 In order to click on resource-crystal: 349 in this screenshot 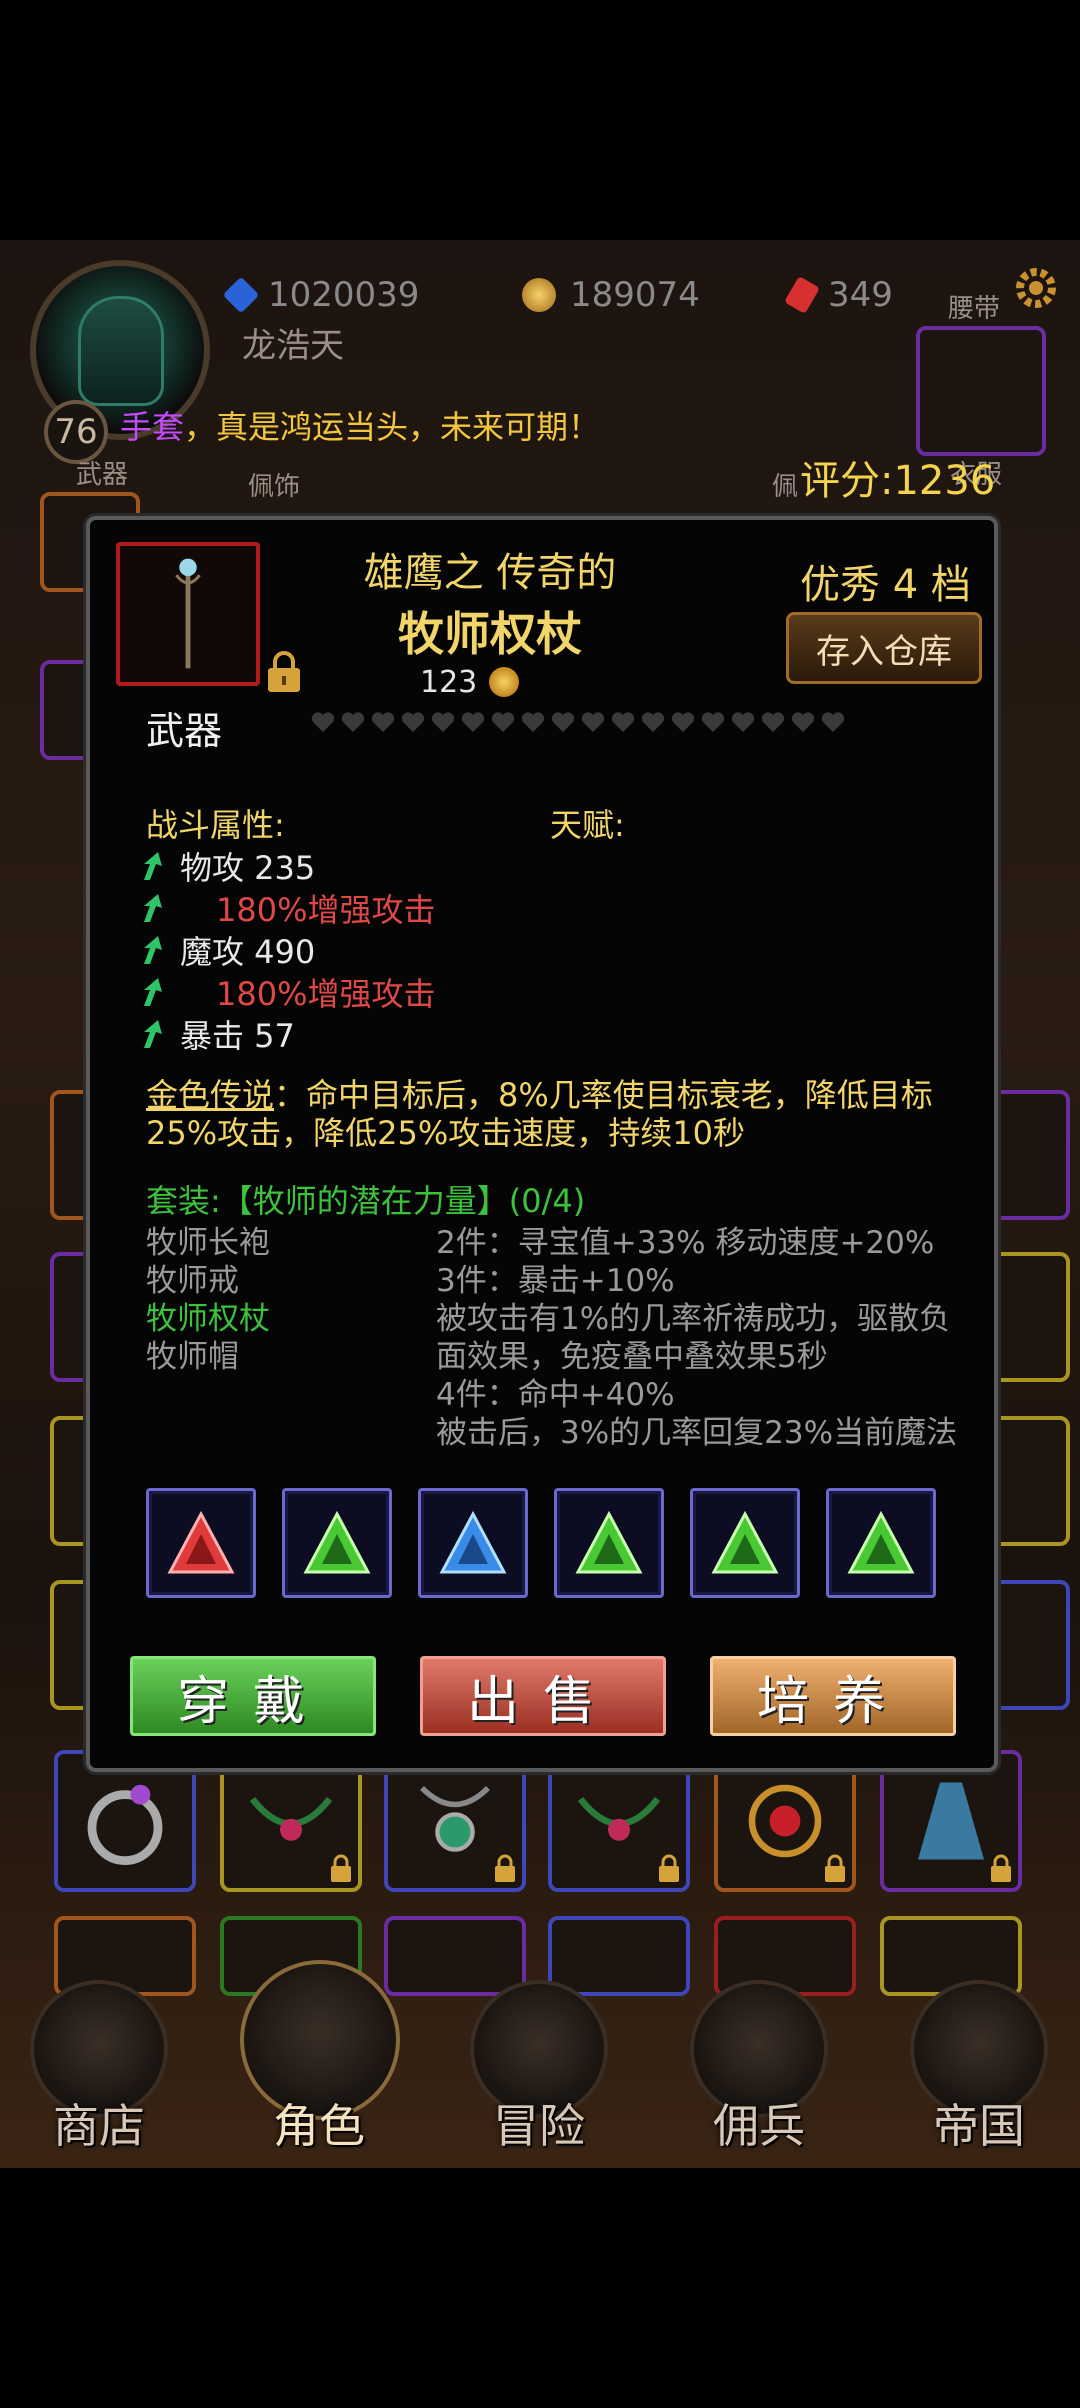, I will do `click(838, 295)`.